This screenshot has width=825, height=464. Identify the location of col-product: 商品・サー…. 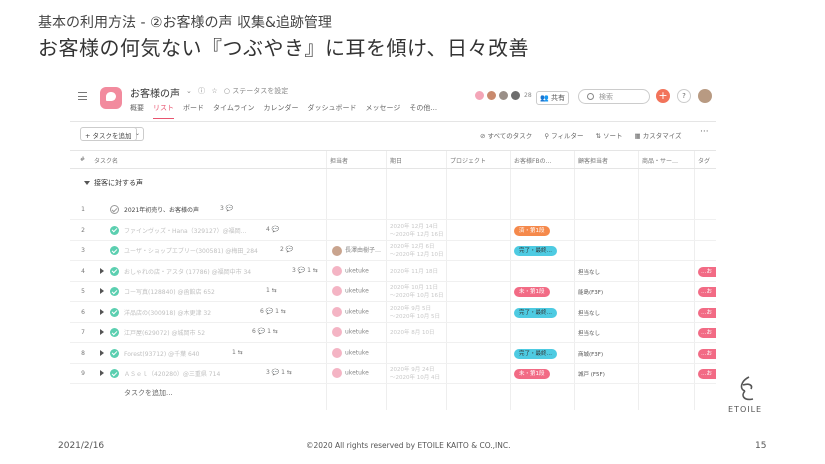
(660, 160).